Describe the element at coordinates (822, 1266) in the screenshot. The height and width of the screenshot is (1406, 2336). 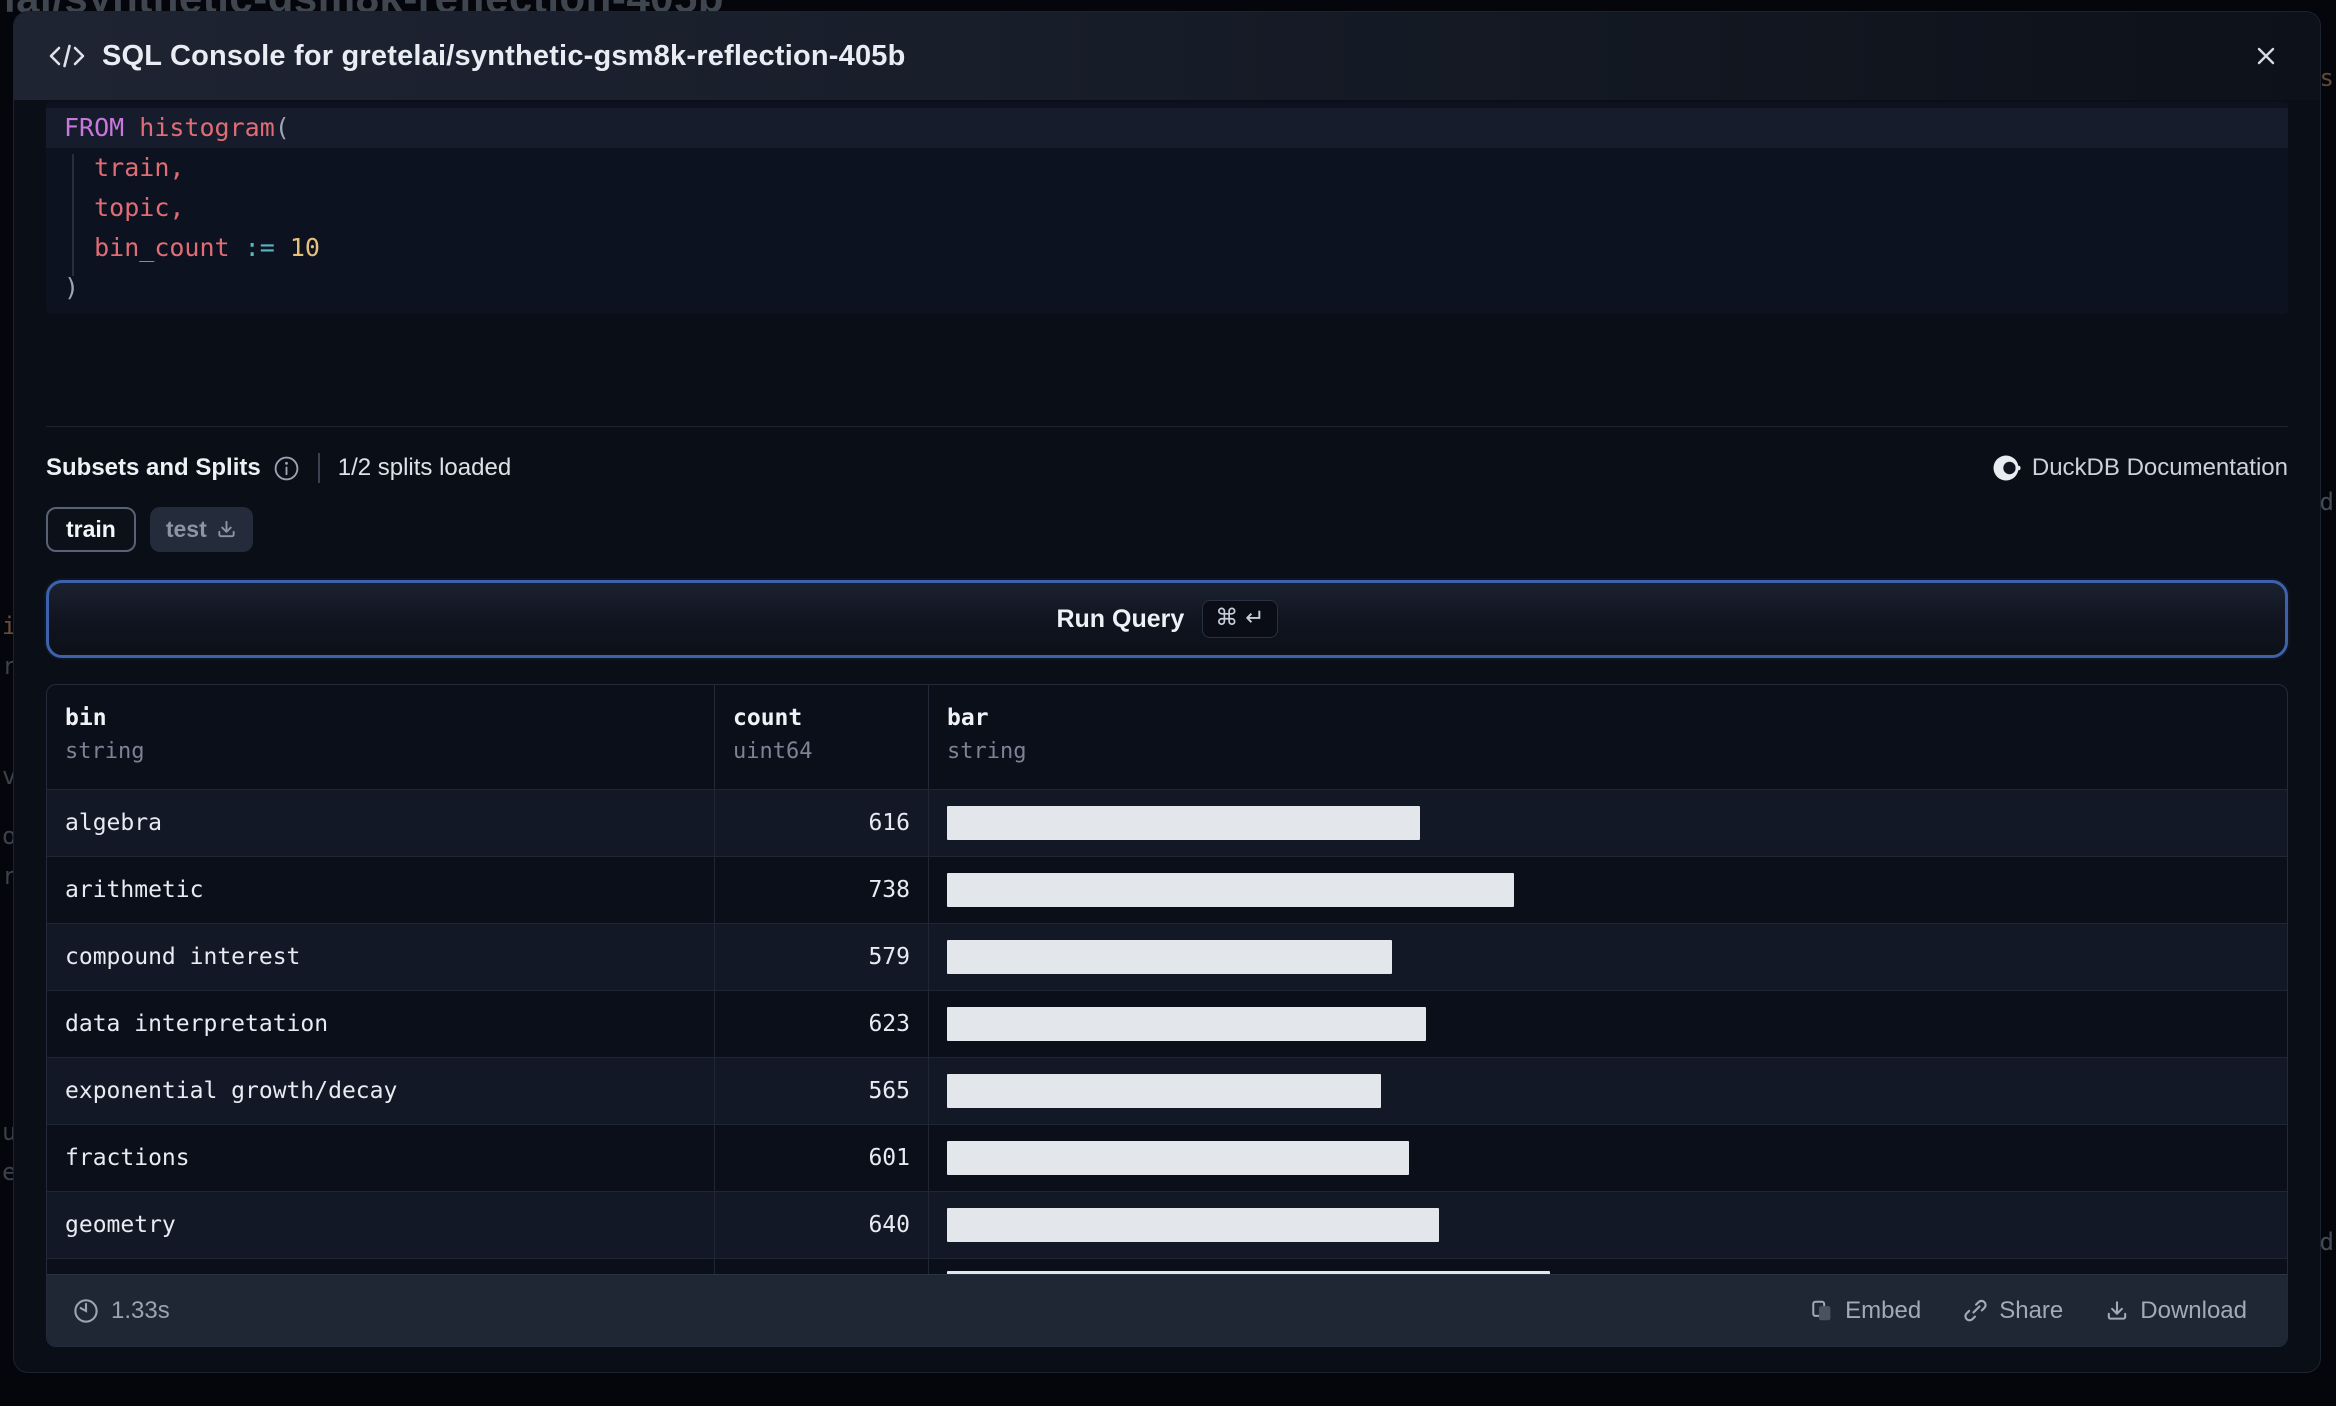
I see `count-cell` at that location.